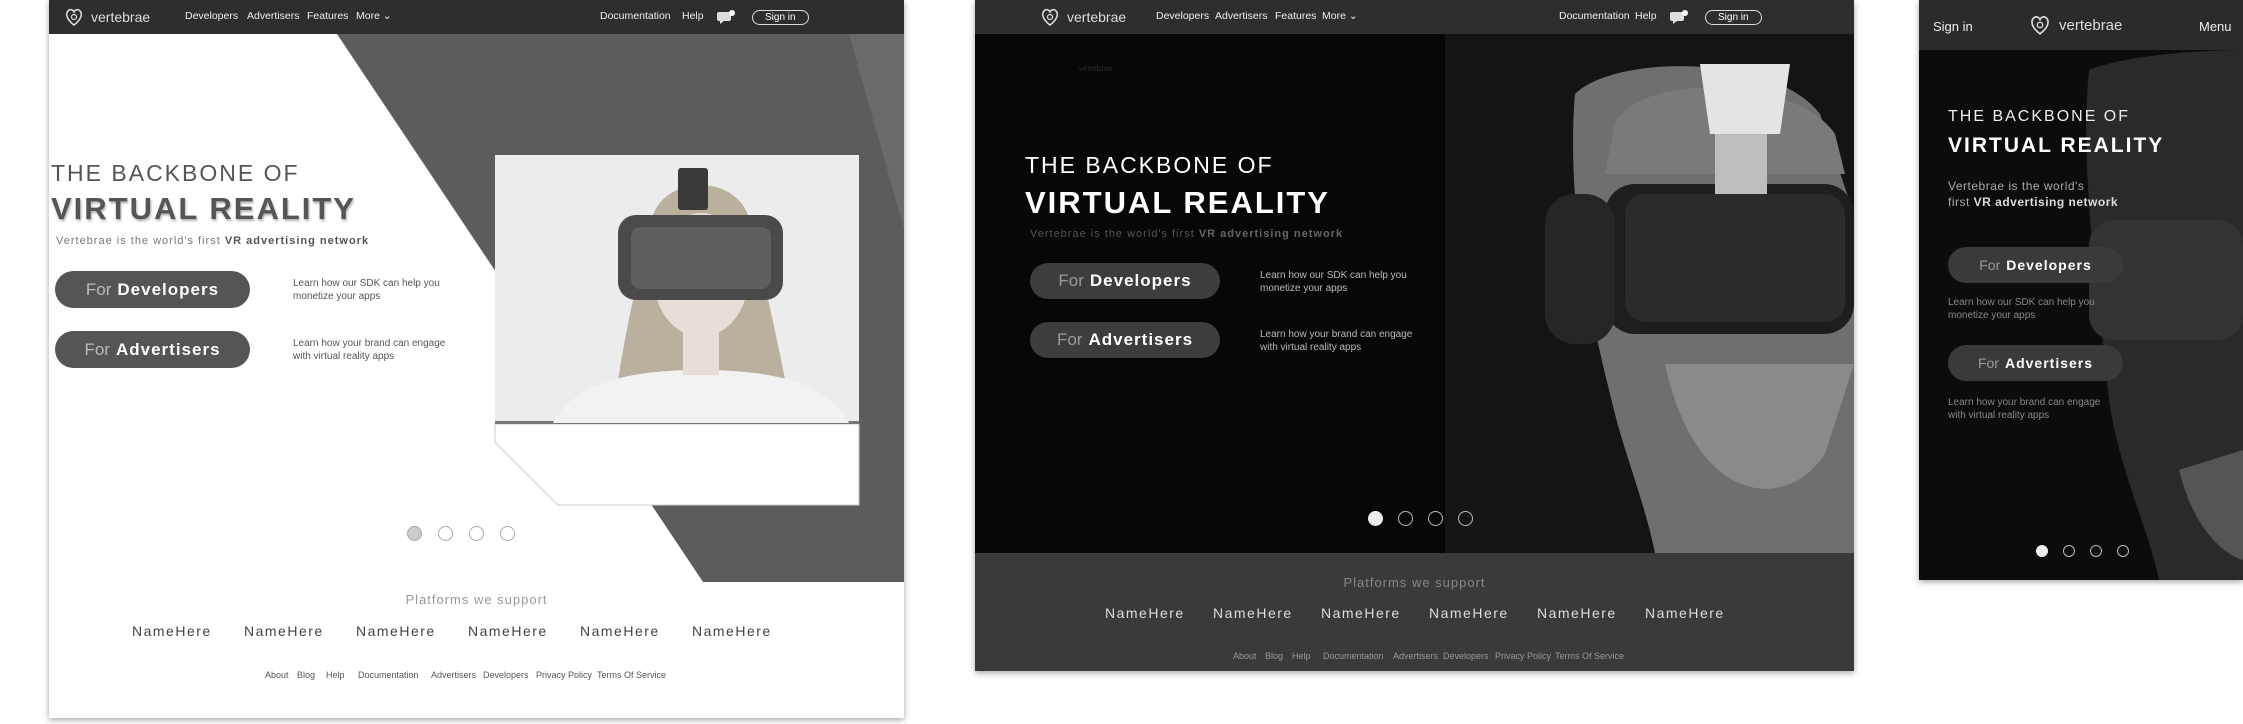 The width and height of the screenshot is (2243, 724). I want to click on nav-more-label: More, so click(368, 16).